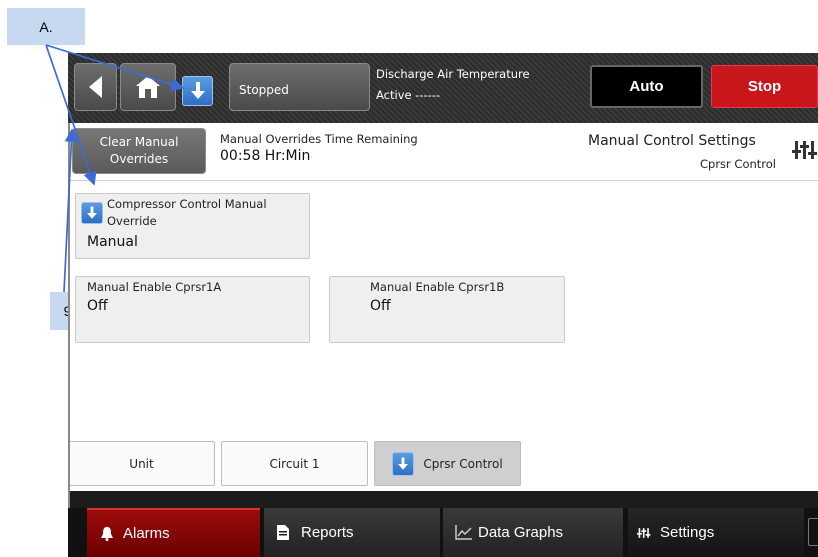 The width and height of the screenshot is (818, 557). I want to click on override-download-button, so click(92, 213).